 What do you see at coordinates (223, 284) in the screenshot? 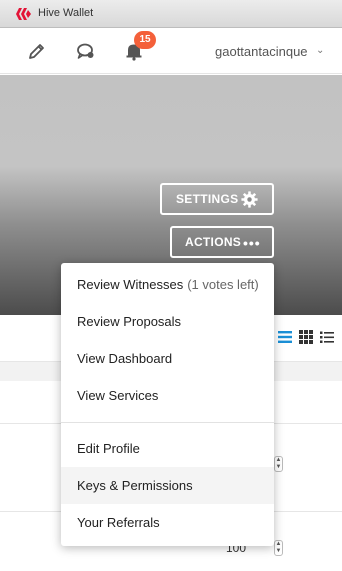
I see `votes-left-note: (1 votes left)` at bounding box center [223, 284].